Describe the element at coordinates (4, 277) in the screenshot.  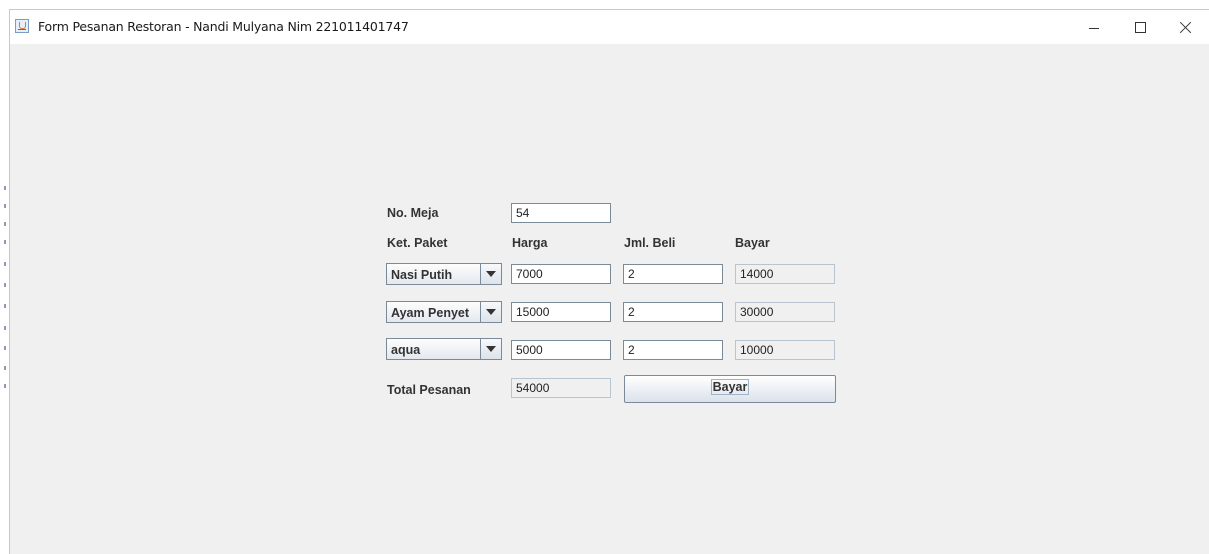
I see `background-edge` at that location.